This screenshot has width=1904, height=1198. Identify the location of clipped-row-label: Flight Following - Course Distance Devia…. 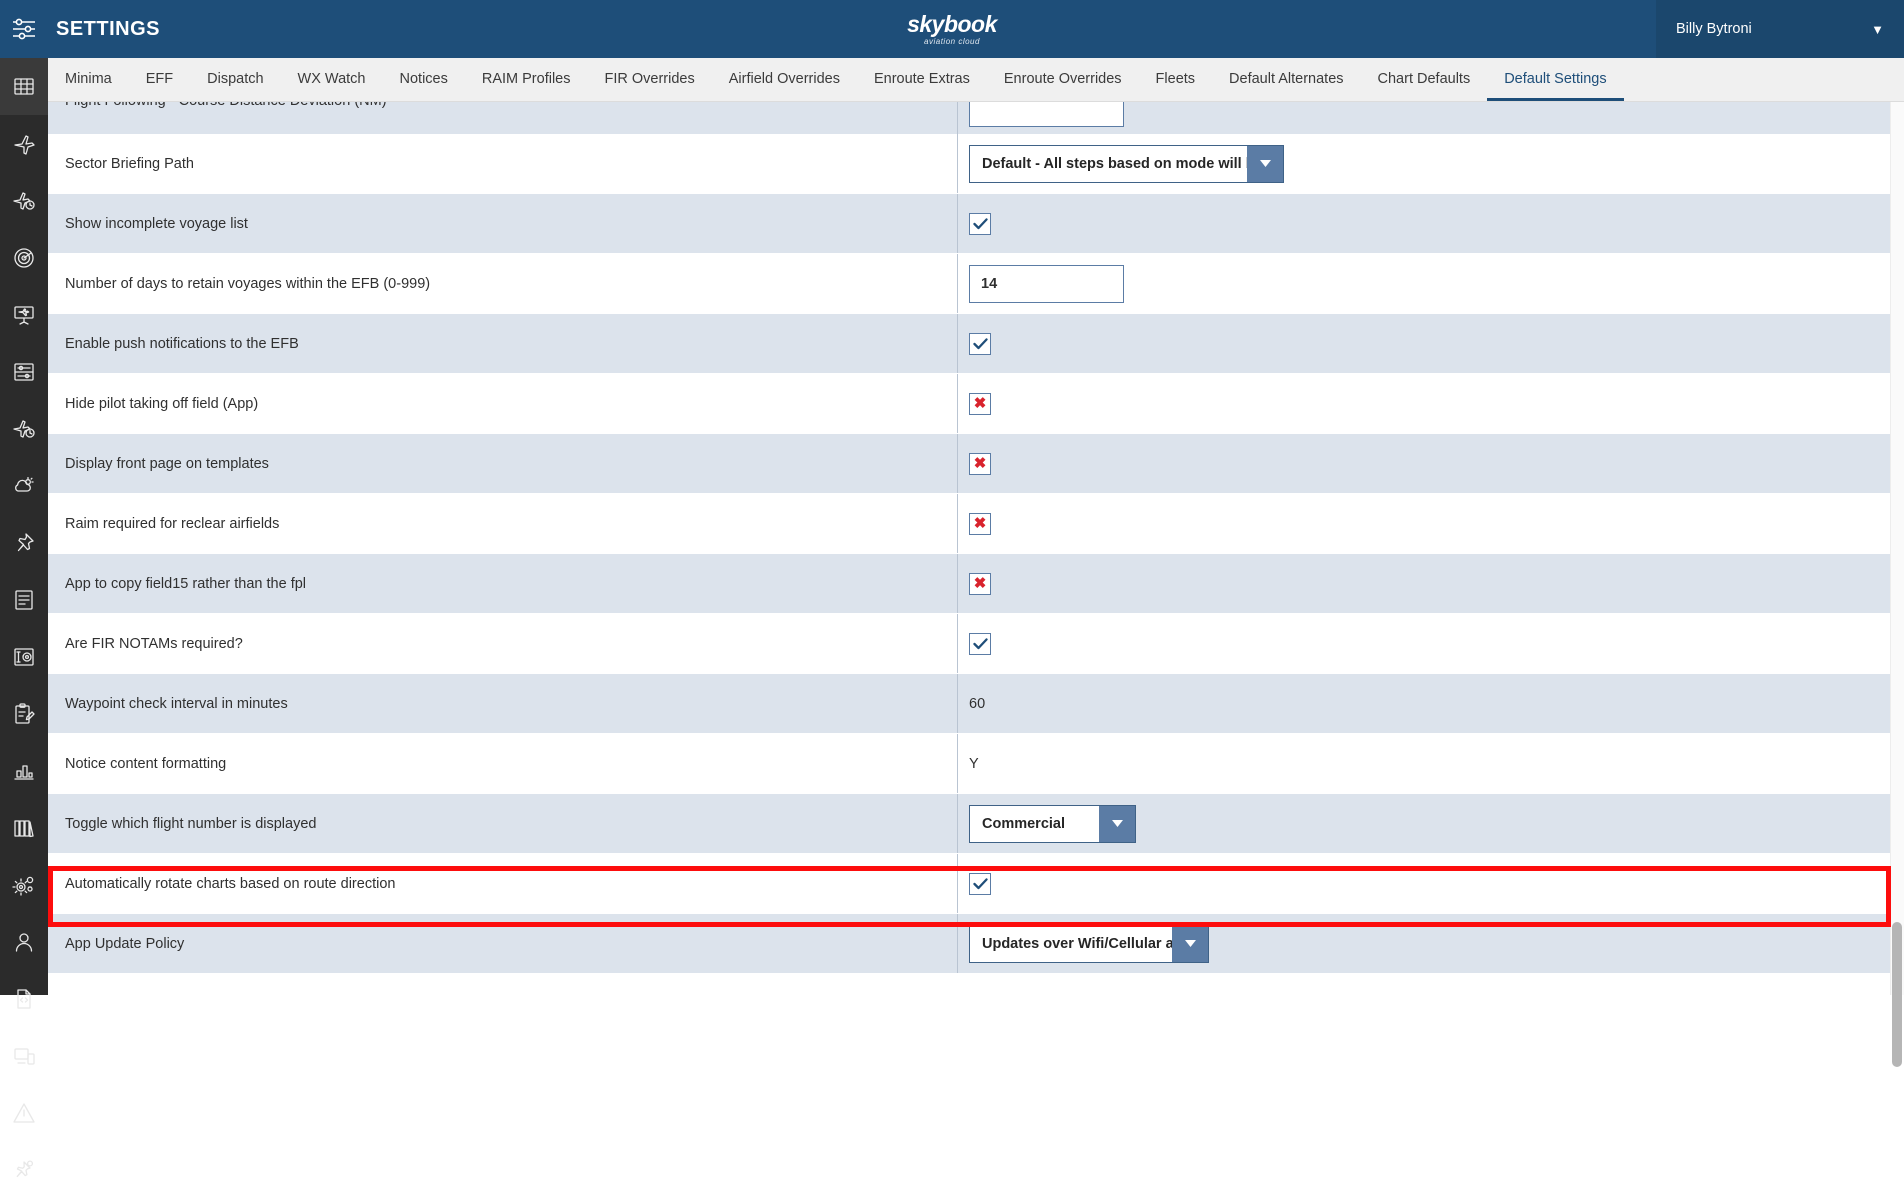
(226, 105).